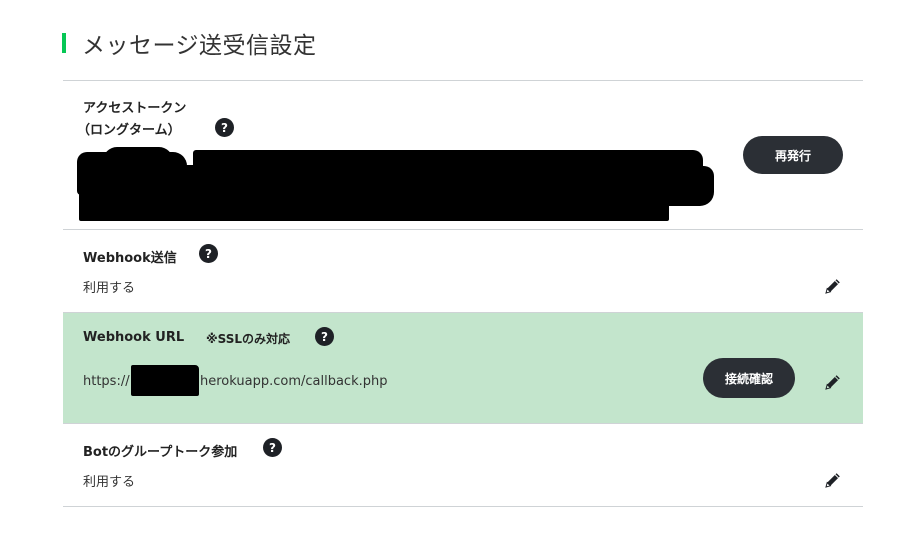 Image resolution: width=910 pixels, height=537 pixels. Describe the element at coordinates (463, 271) in the screenshot. I see `webhook-send-section: Webhook送信 ? 利用する` at that location.